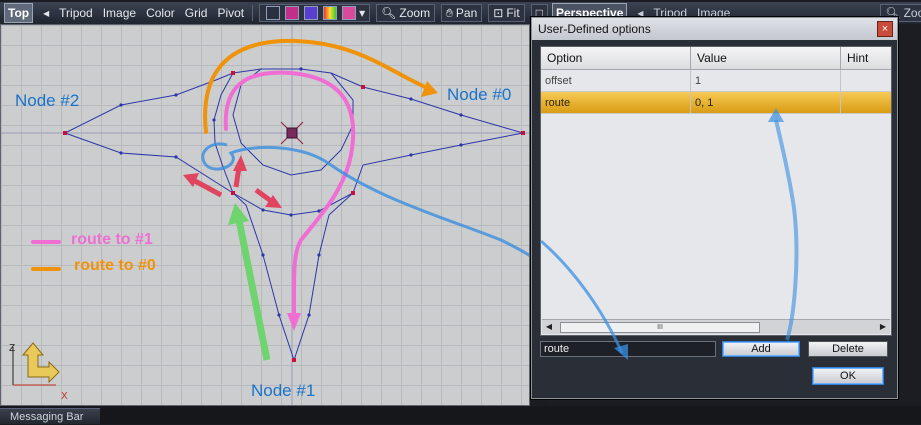  Describe the element at coordinates (160, 13) in the screenshot. I see `menu-color: Color` at that location.